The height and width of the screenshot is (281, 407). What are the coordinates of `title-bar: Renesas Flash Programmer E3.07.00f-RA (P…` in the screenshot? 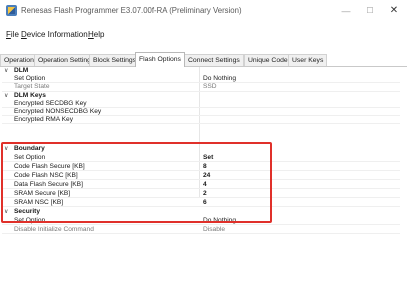 It's located at (203, 12).